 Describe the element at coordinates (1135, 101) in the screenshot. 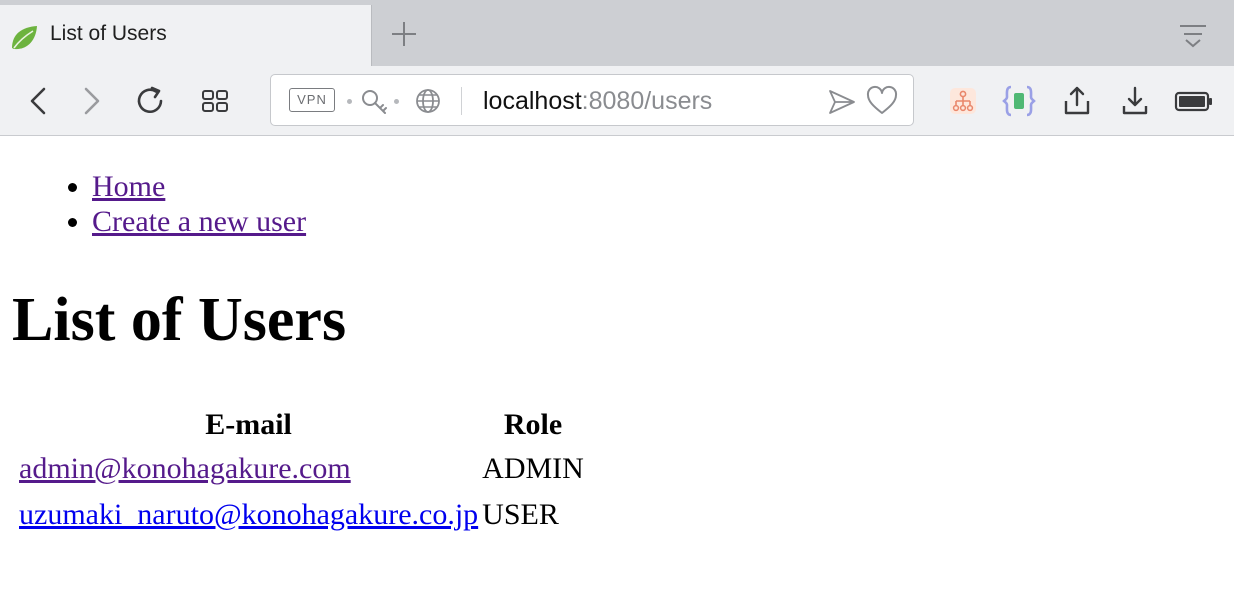

I see `download-icon` at that location.